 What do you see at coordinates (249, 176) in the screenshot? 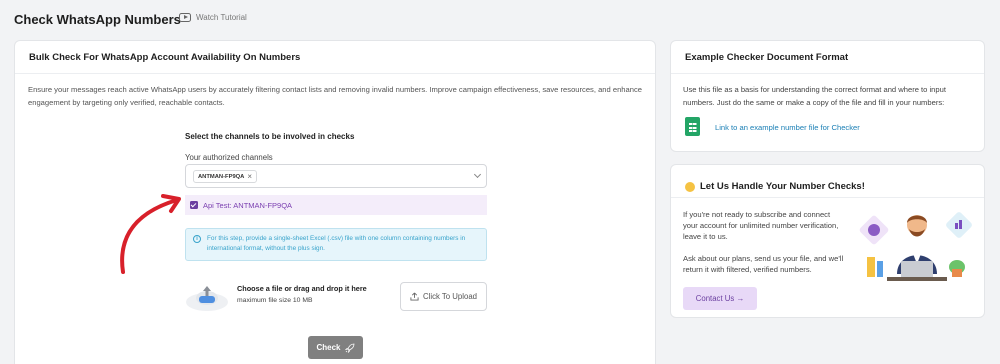
I see `chip-remove-icon: ×` at bounding box center [249, 176].